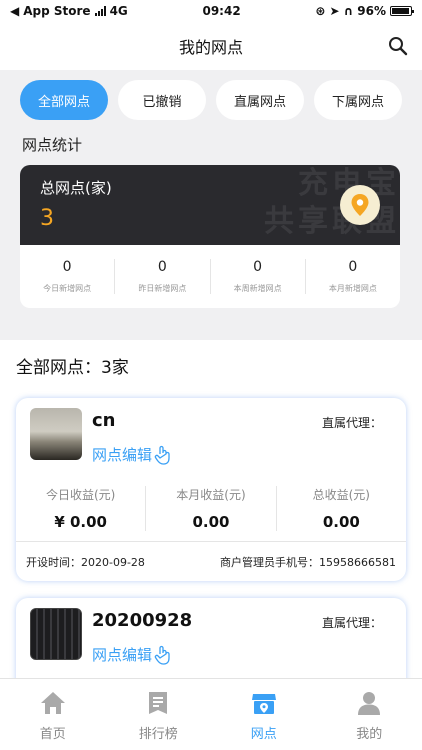  Describe the element at coordinates (398, 46) in the screenshot. I see `search-icon` at that location.